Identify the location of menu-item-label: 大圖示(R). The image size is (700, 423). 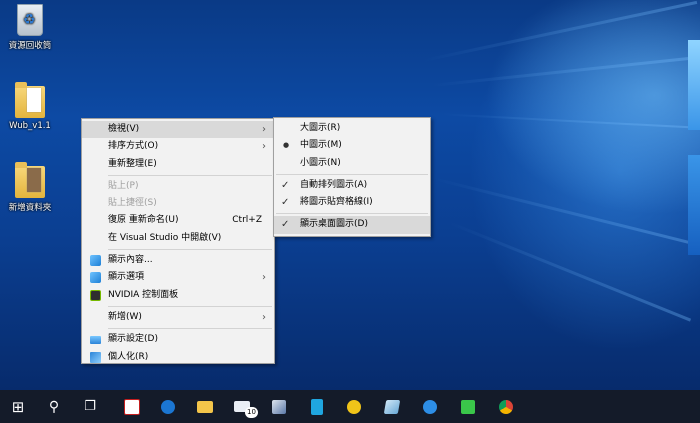
(320, 128).